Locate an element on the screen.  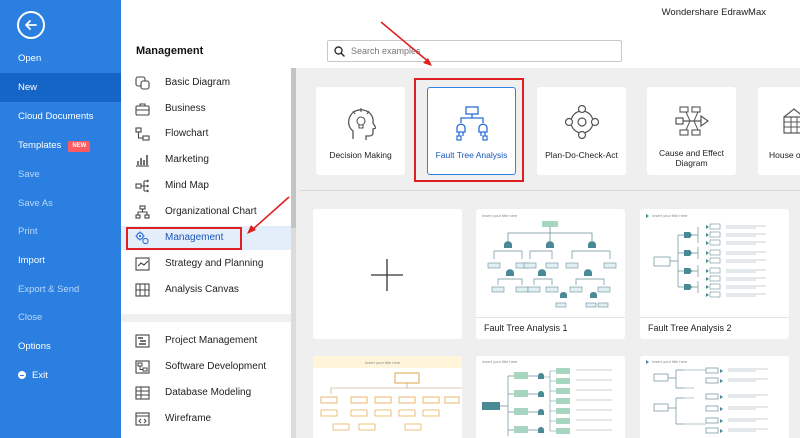
menu-close: Close is located at coordinates (60, 317).